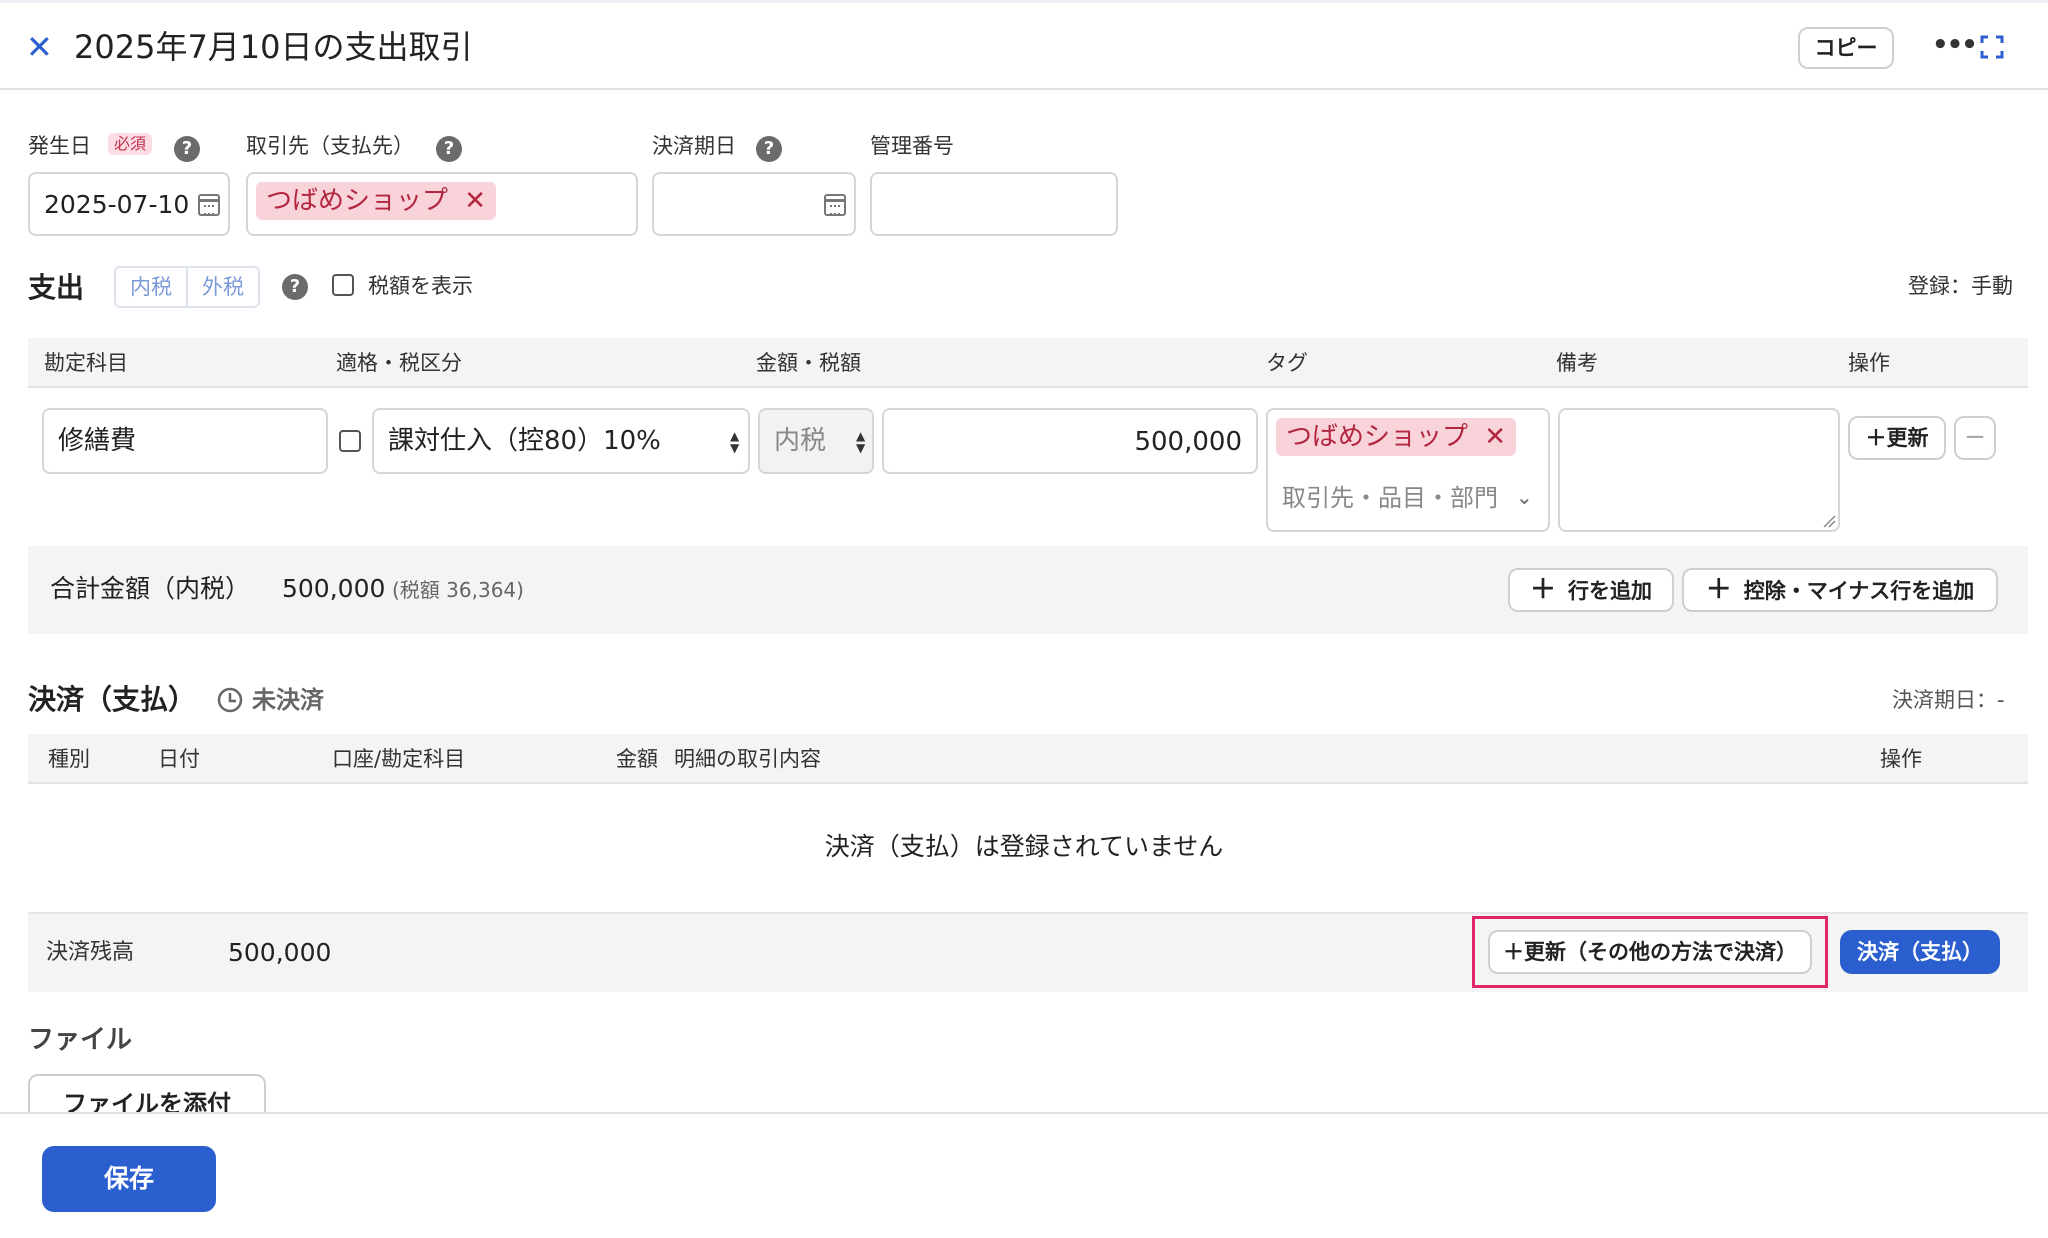  Describe the element at coordinates (39, 47) in the screenshot. I see `close-icon: ✕` at that location.